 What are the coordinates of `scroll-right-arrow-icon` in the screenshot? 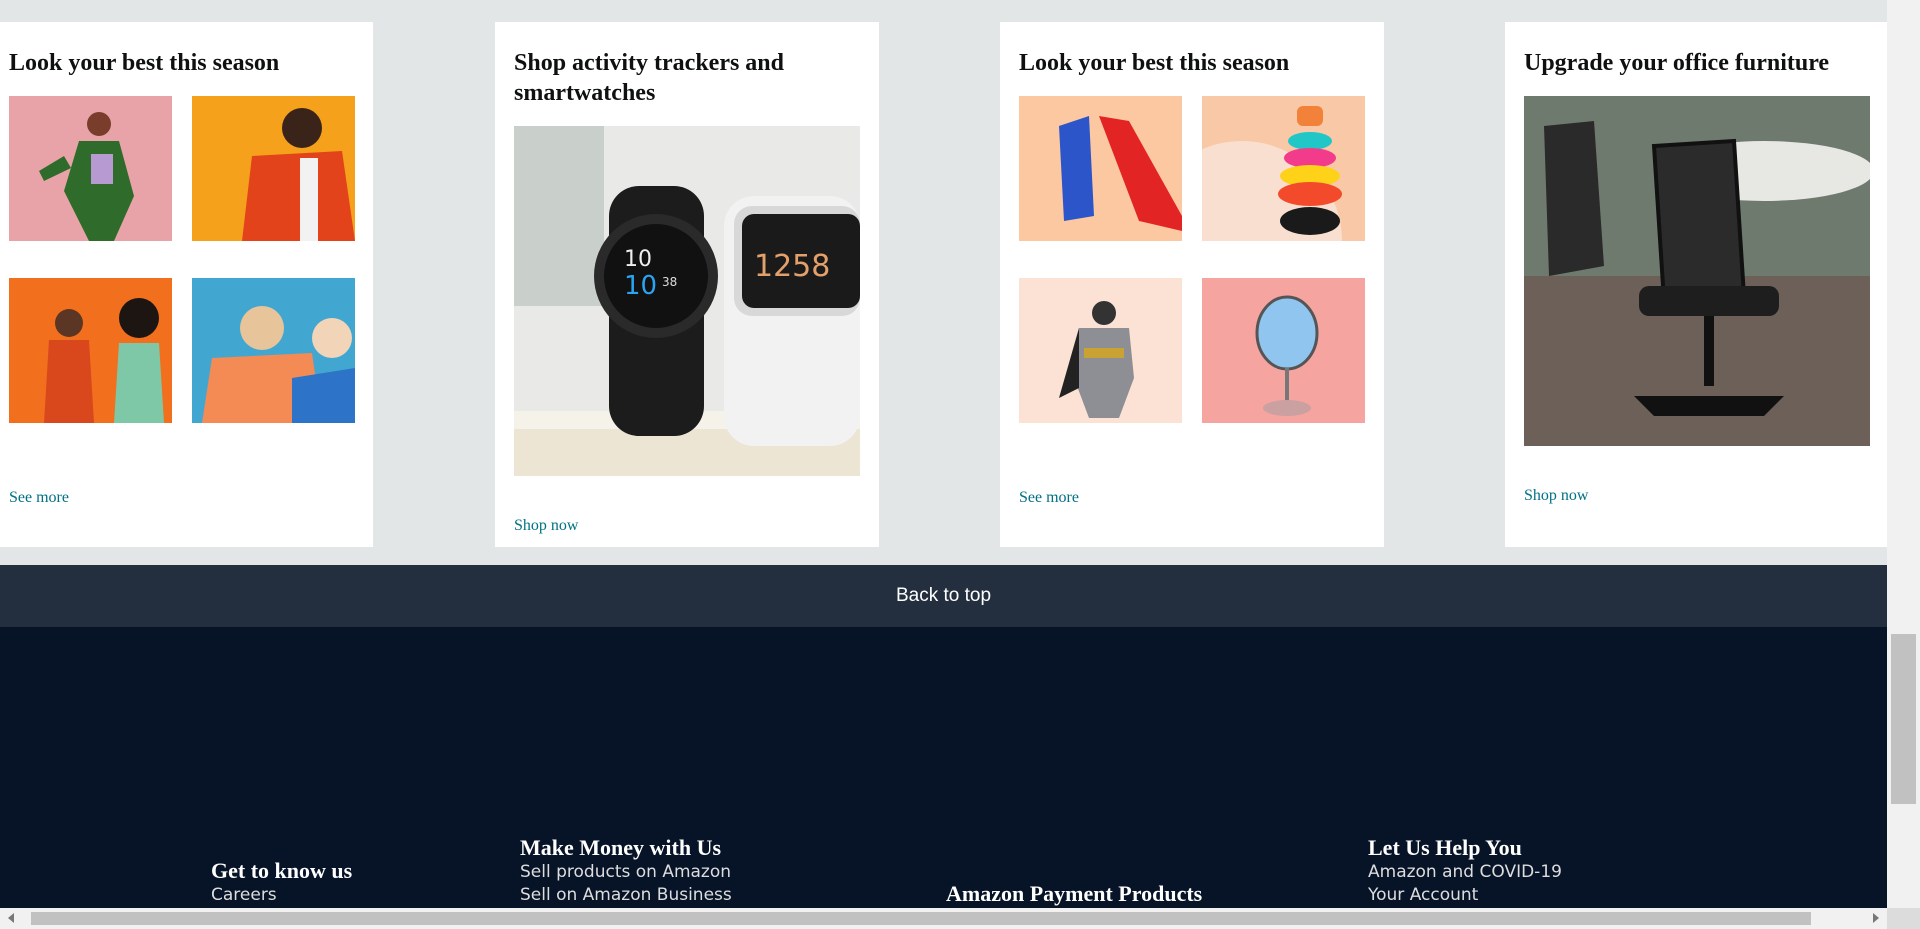 It's located at (1876, 918).